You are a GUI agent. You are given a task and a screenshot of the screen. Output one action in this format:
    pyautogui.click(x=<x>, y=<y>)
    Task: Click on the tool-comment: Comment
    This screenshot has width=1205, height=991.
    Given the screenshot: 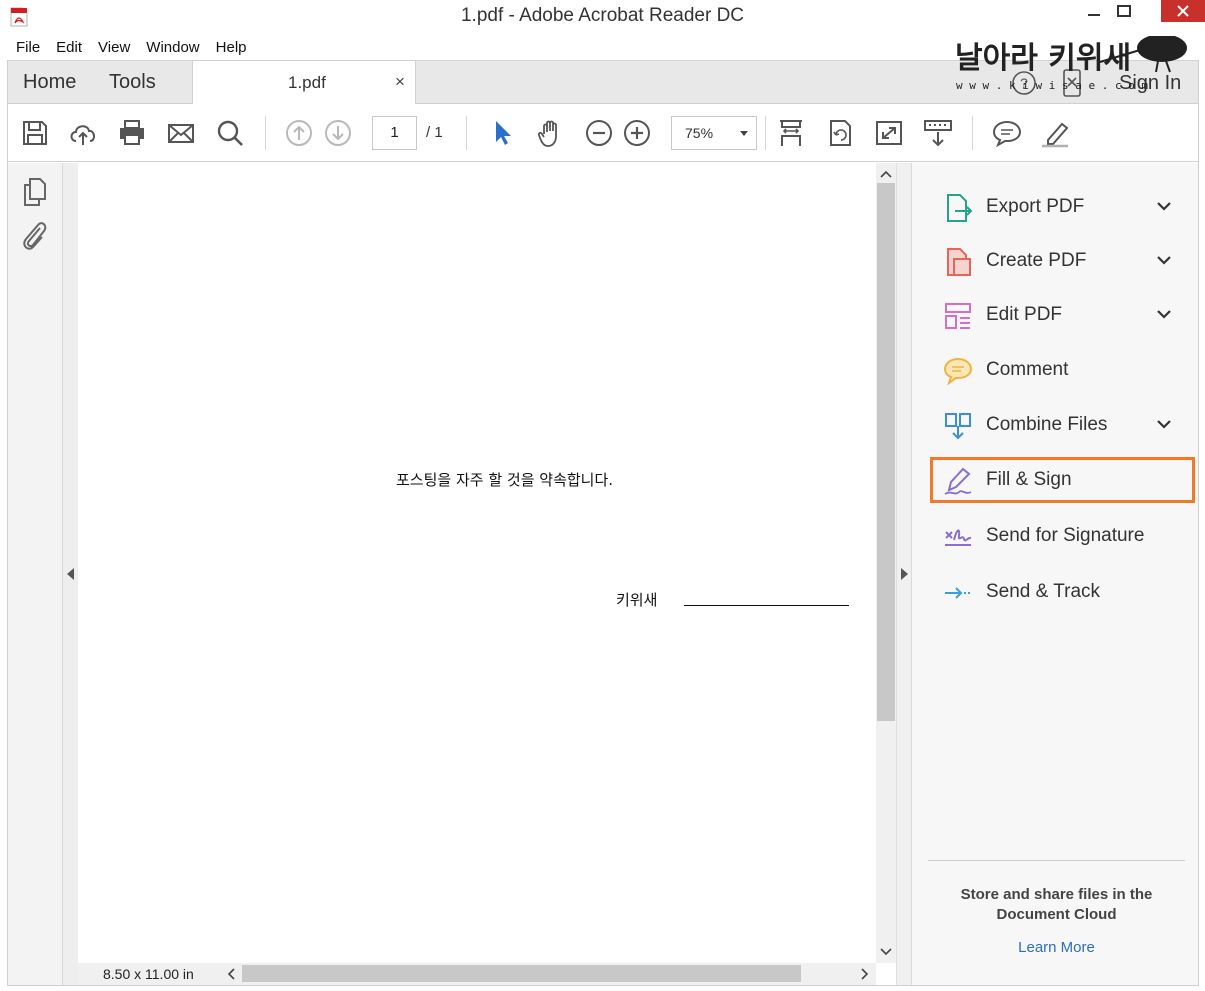 What is the action you would take?
    pyautogui.click(x=1055, y=370)
    